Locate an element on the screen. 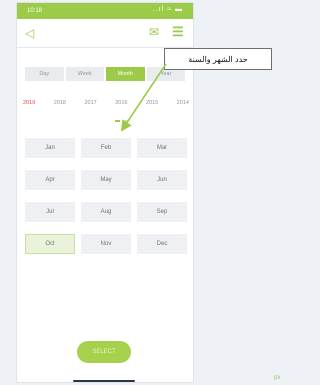  month-jun: Jun is located at coordinates (162, 180).